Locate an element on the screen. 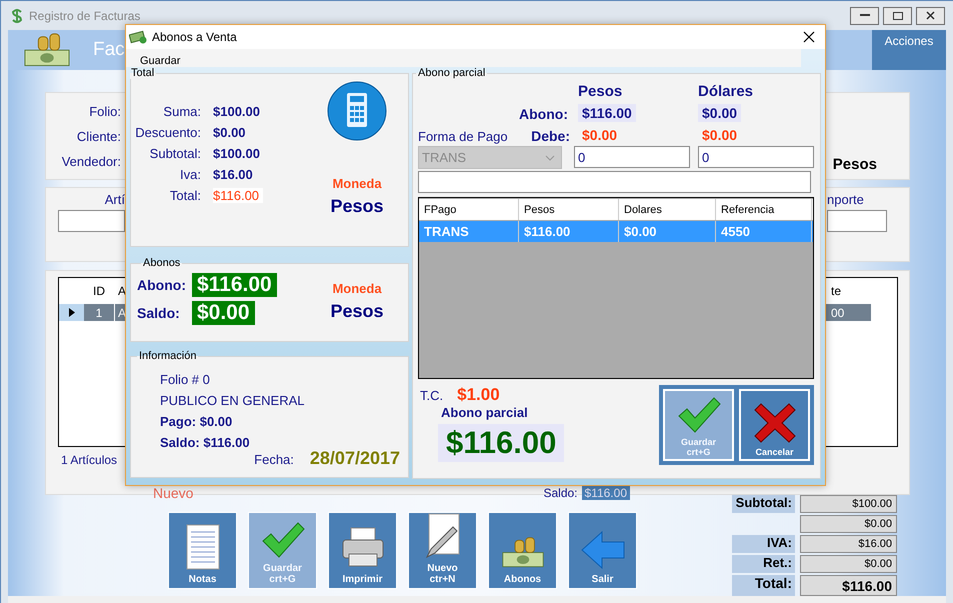 Image resolution: width=953 pixels, height=603 pixels. menu-item: Guardar is located at coordinates (160, 61).